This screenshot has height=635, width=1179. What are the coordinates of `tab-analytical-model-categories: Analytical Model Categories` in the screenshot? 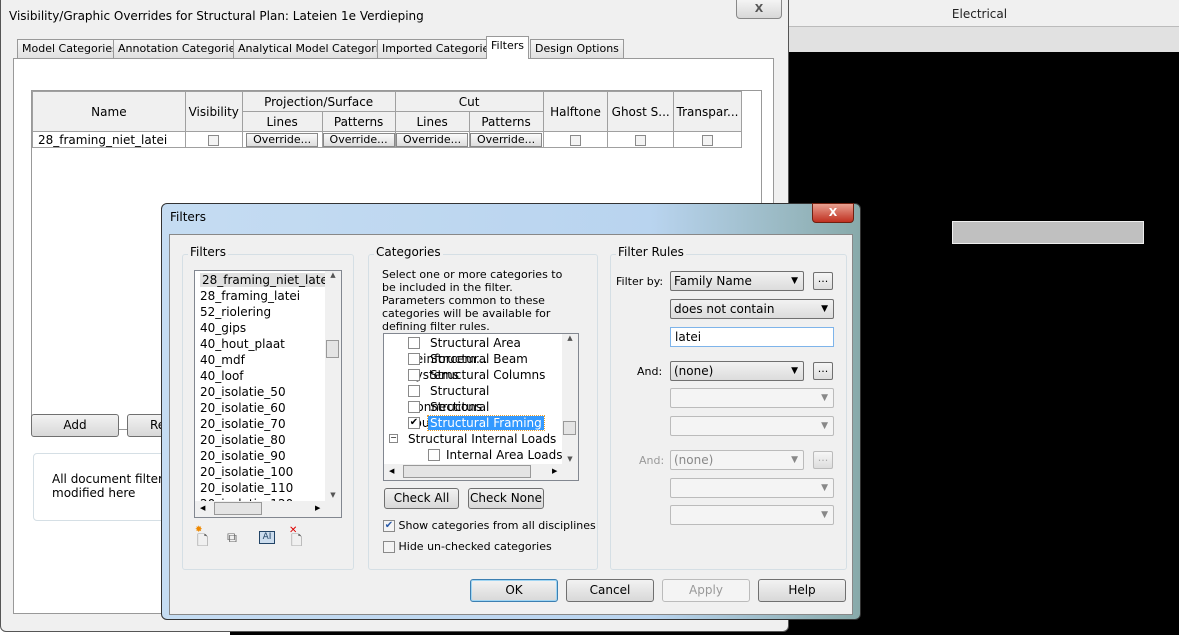 It's located at (315, 48).